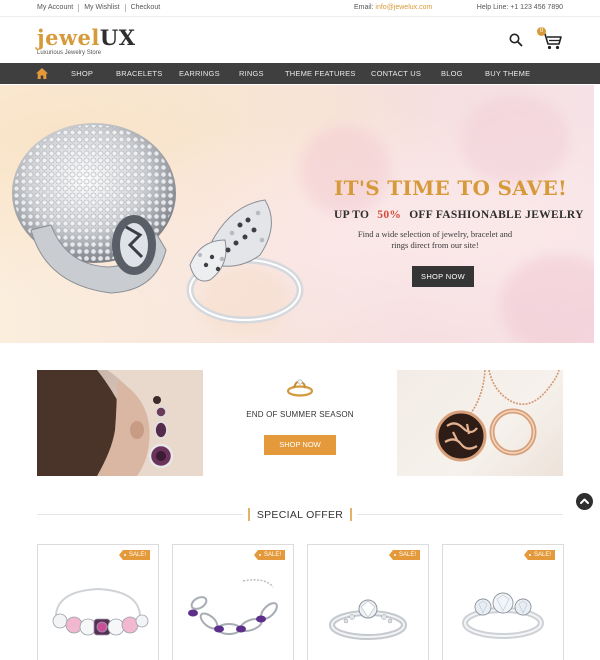 Image resolution: width=600 pixels, height=660 pixels. I want to click on my-wishlist-link: My Wishlist, so click(101, 8).